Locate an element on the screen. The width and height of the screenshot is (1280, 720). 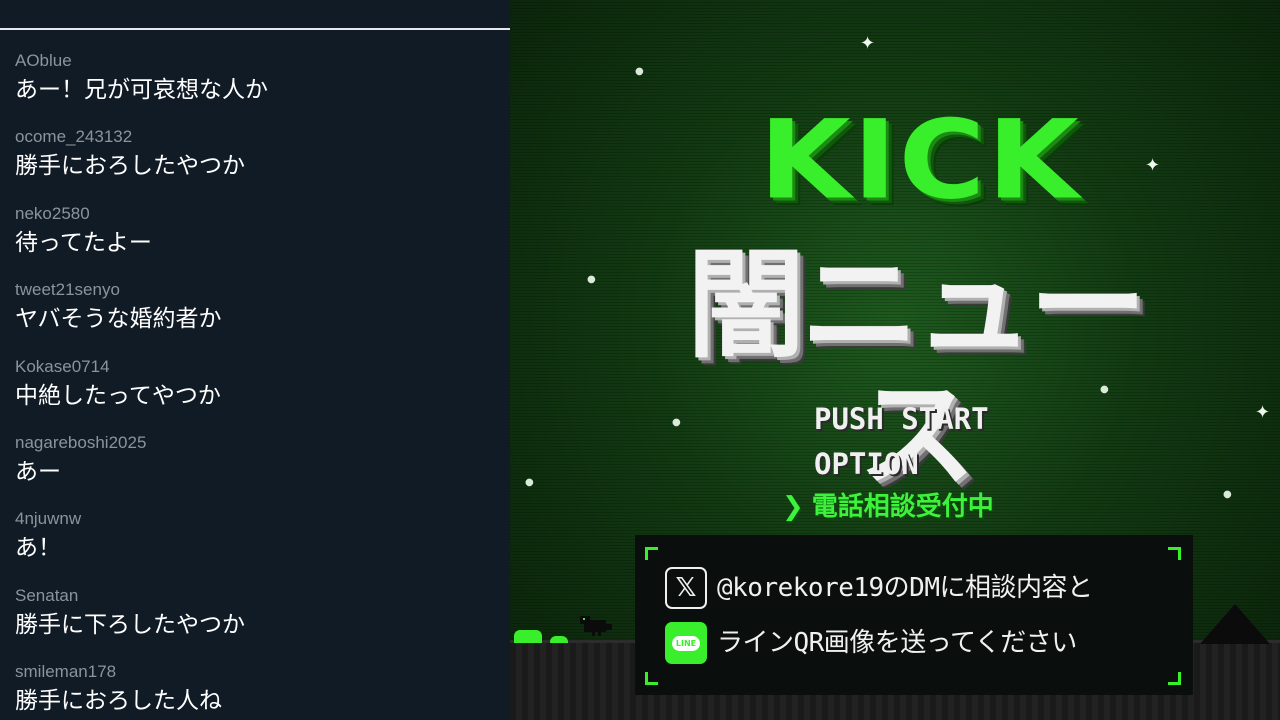
chat-message: tweet21senyo ヤバそうな婚約者か is located at coordinates (260, 317).